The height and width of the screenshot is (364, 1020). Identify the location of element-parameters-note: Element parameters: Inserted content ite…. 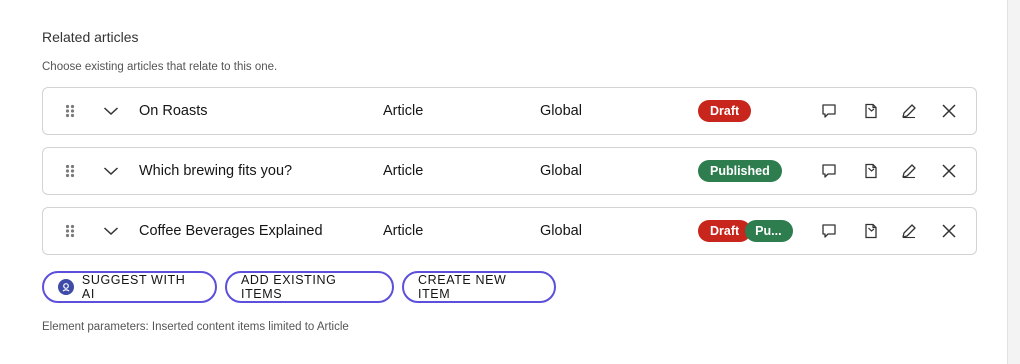
(195, 327).